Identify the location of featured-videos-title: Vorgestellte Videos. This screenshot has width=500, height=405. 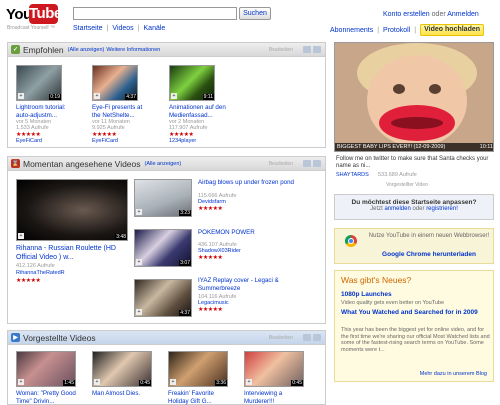
(59, 337).